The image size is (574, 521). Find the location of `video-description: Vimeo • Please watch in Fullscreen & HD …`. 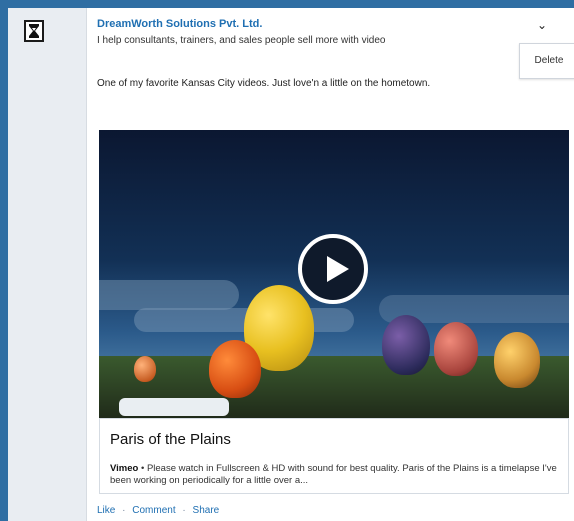

video-description: Vimeo • Please watch in Fullscreen & HD … is located at coordinates (335, 475).